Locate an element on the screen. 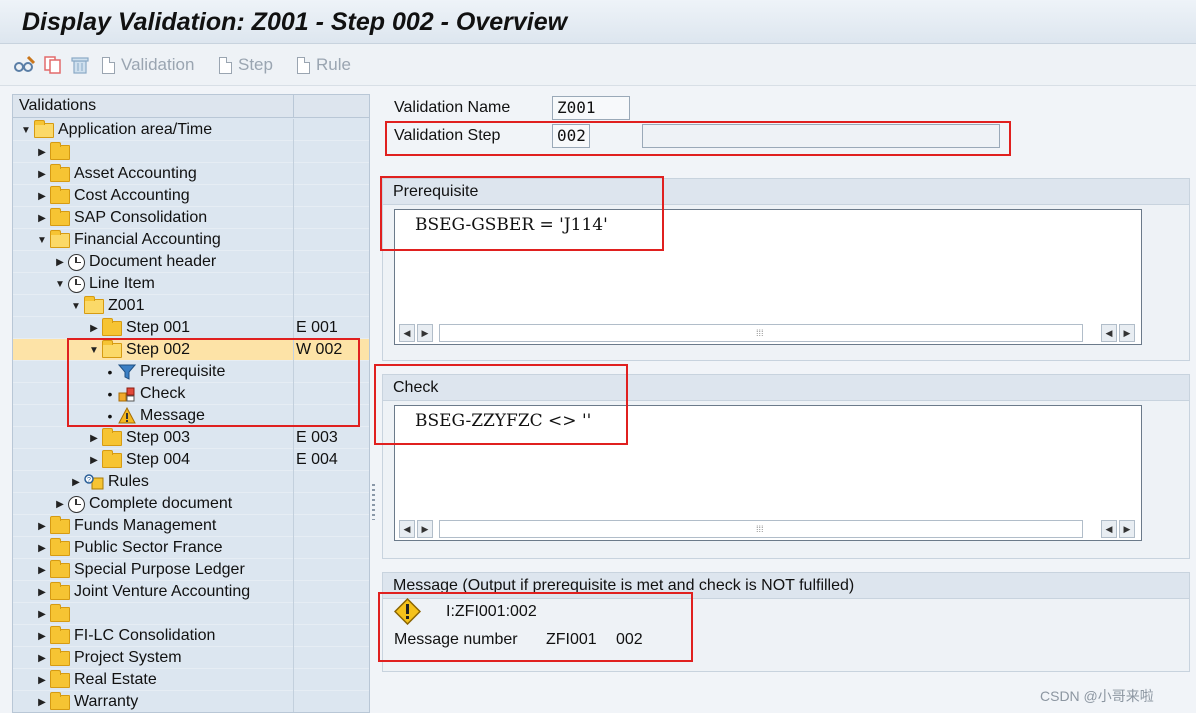  tree-row-step-003: ▶ Step 003 E 003 is located at coordinates (191, 438).